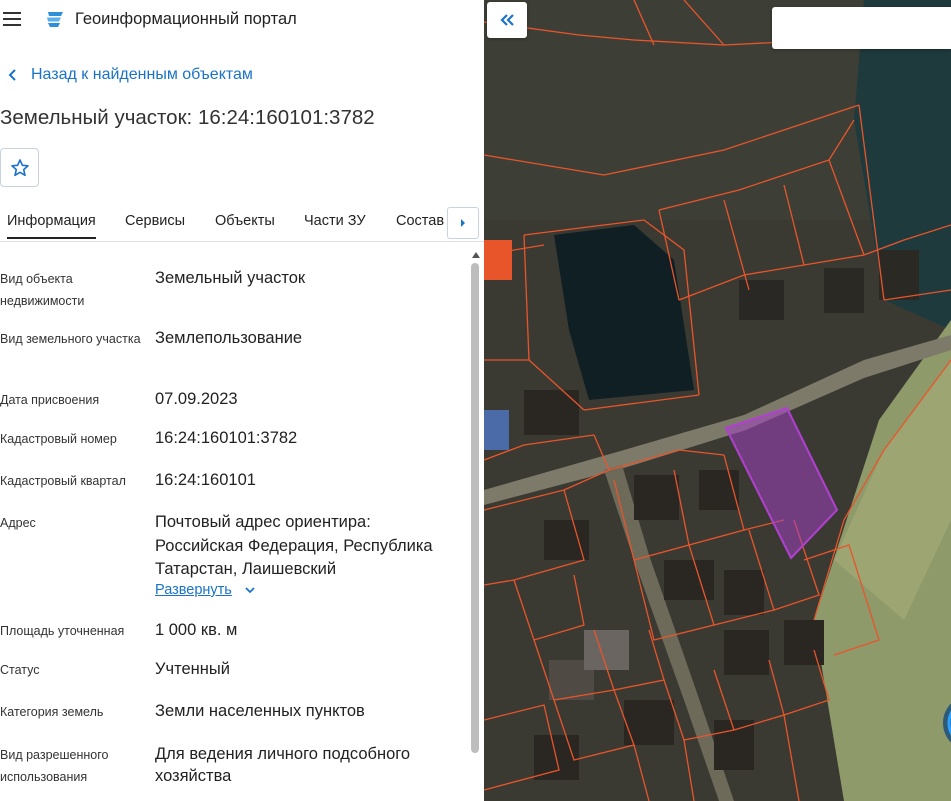 Image resolution: width=951 pixels, height=801 pixels. I want to click on detail-label: Площадь уточненная, so click(62, 631).